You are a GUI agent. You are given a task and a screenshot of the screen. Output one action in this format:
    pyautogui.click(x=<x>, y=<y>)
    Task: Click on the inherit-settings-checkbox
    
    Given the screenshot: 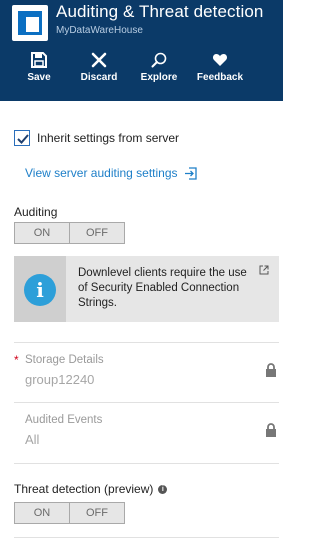 What is the action you would take?
    pyautogui.click(x=22, y=138)
    